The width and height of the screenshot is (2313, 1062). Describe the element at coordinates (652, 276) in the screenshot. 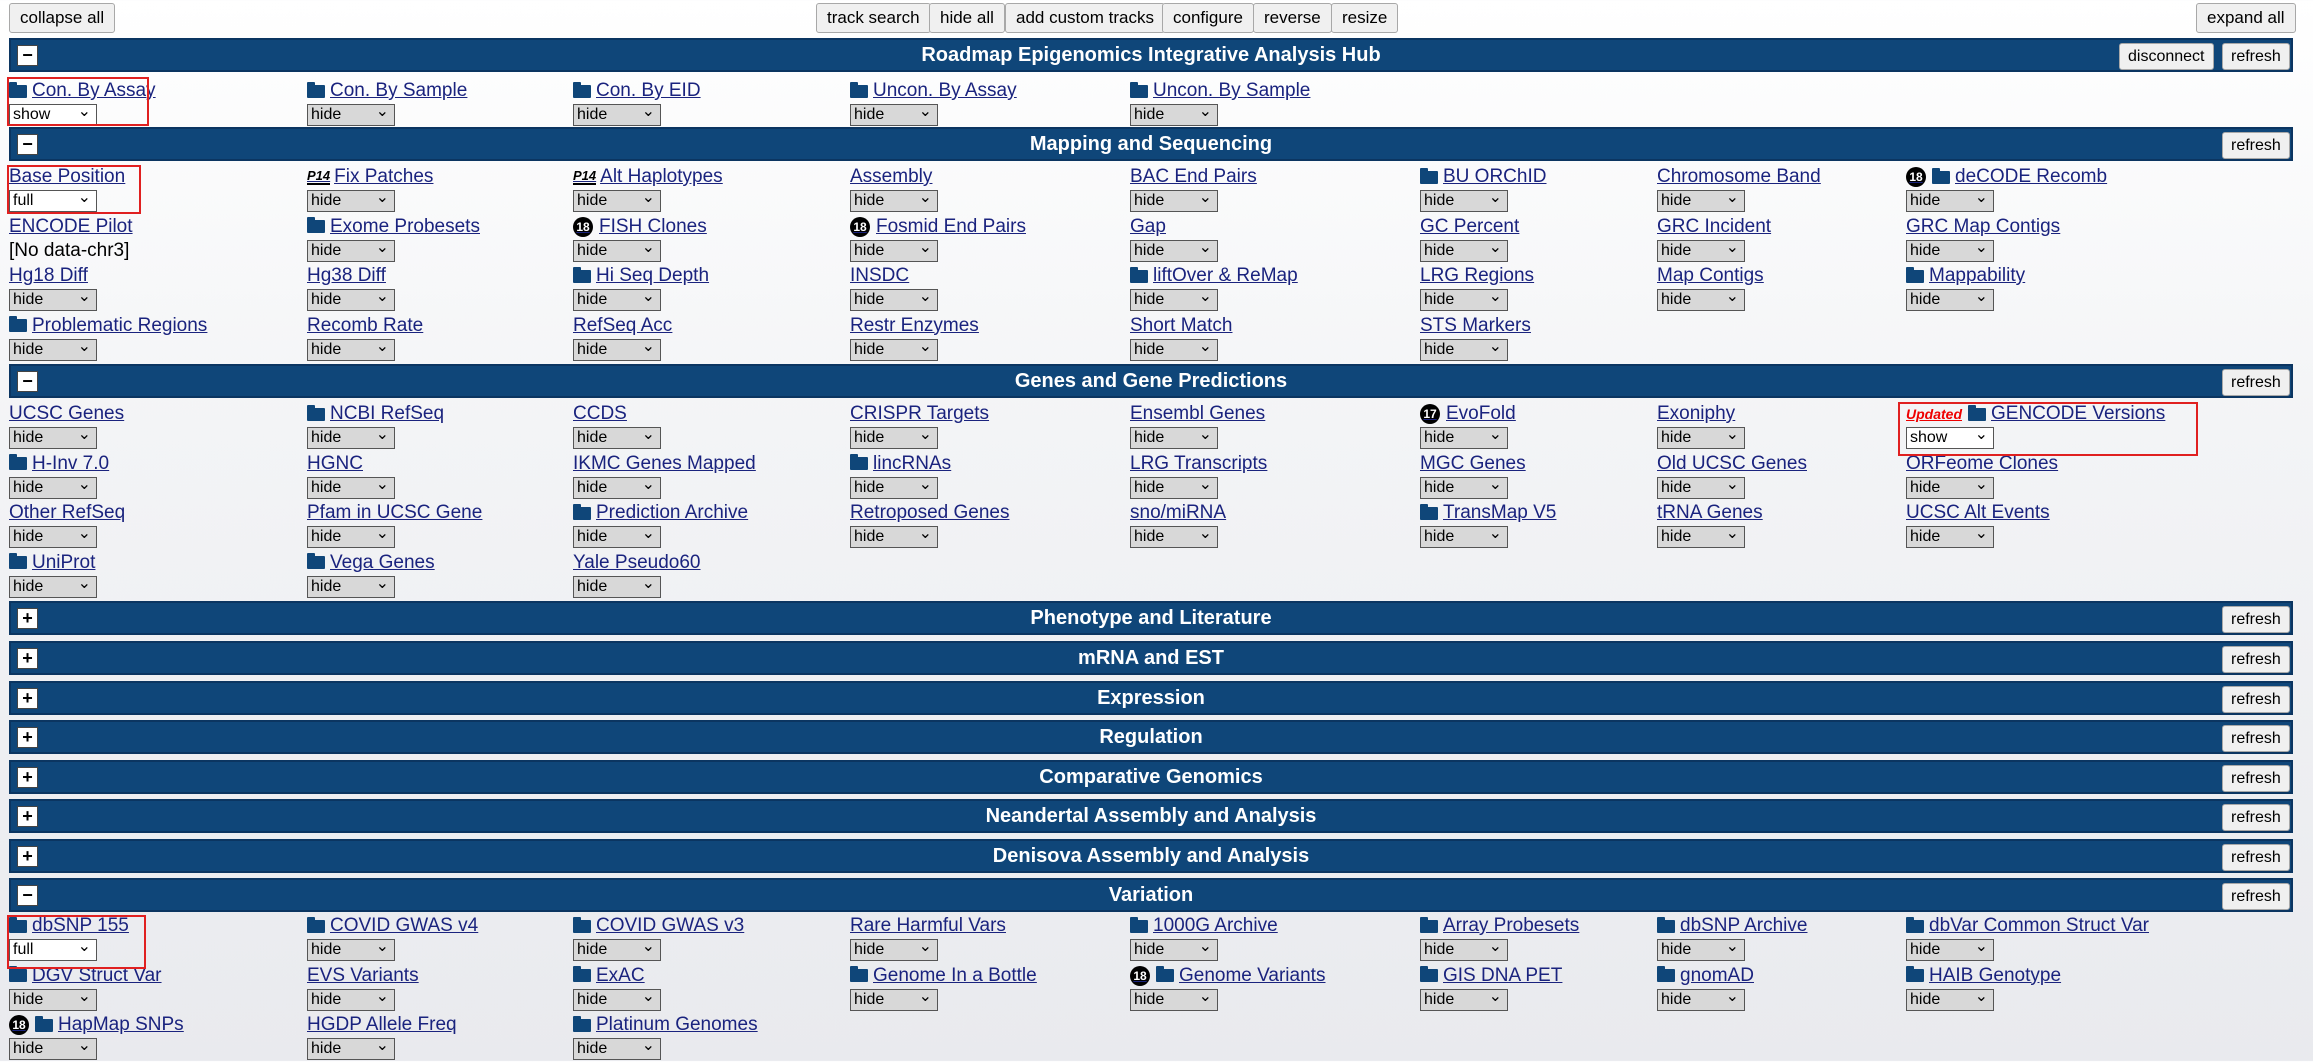

I see `track-link: Hi Seq Depth` at that location.